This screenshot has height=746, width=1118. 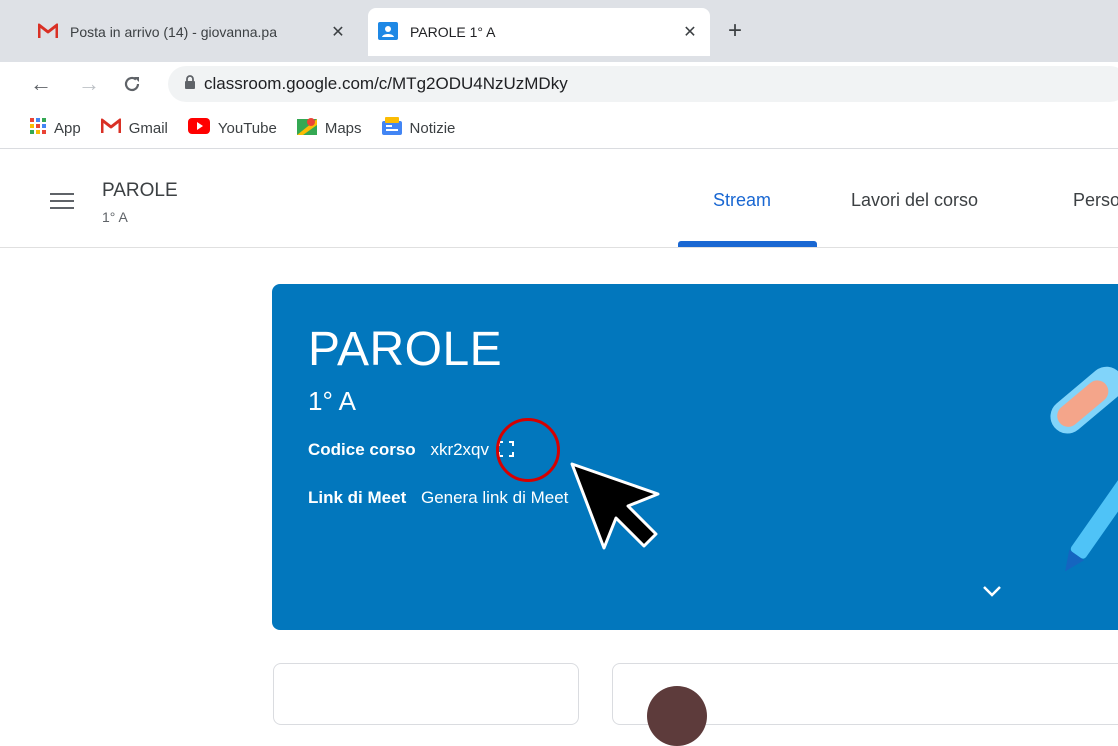 I want to click on bookmark-label: YouTube, so click(x=247, y=128).